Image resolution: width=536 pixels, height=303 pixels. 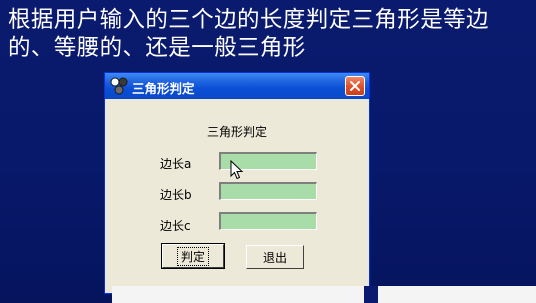 I want to click on bottom-strip, so click(x=324, y=294).